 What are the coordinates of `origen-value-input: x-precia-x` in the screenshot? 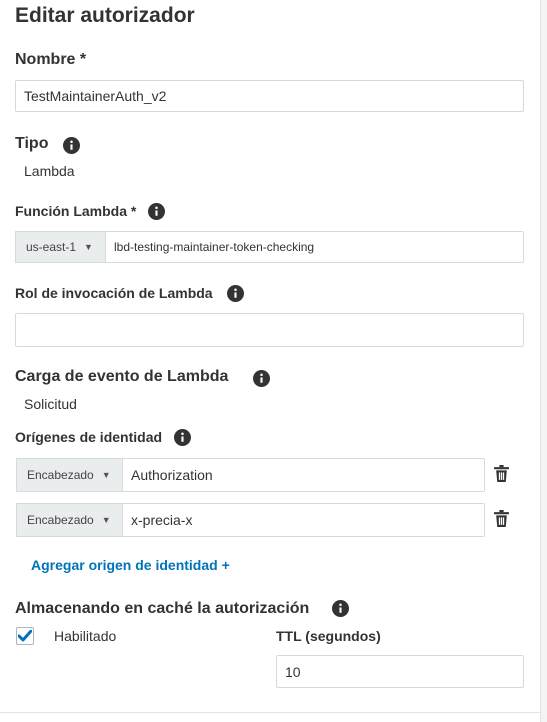 It's located at (303, 520).